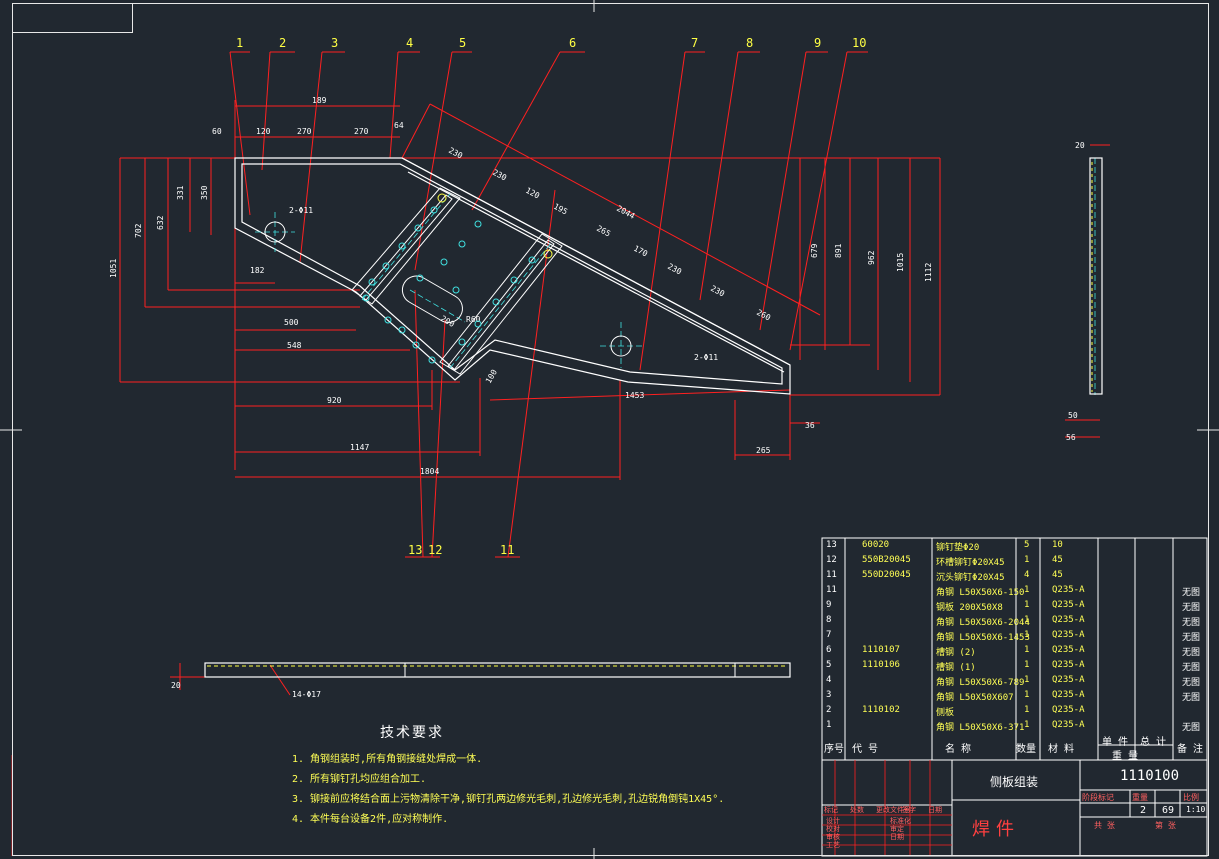 This screenshot has width=1219, height=859. What do you see at coordinates (857, 810) in the screenshot?
I see `title-block-label: 处数` at bounding box center [857, 810].